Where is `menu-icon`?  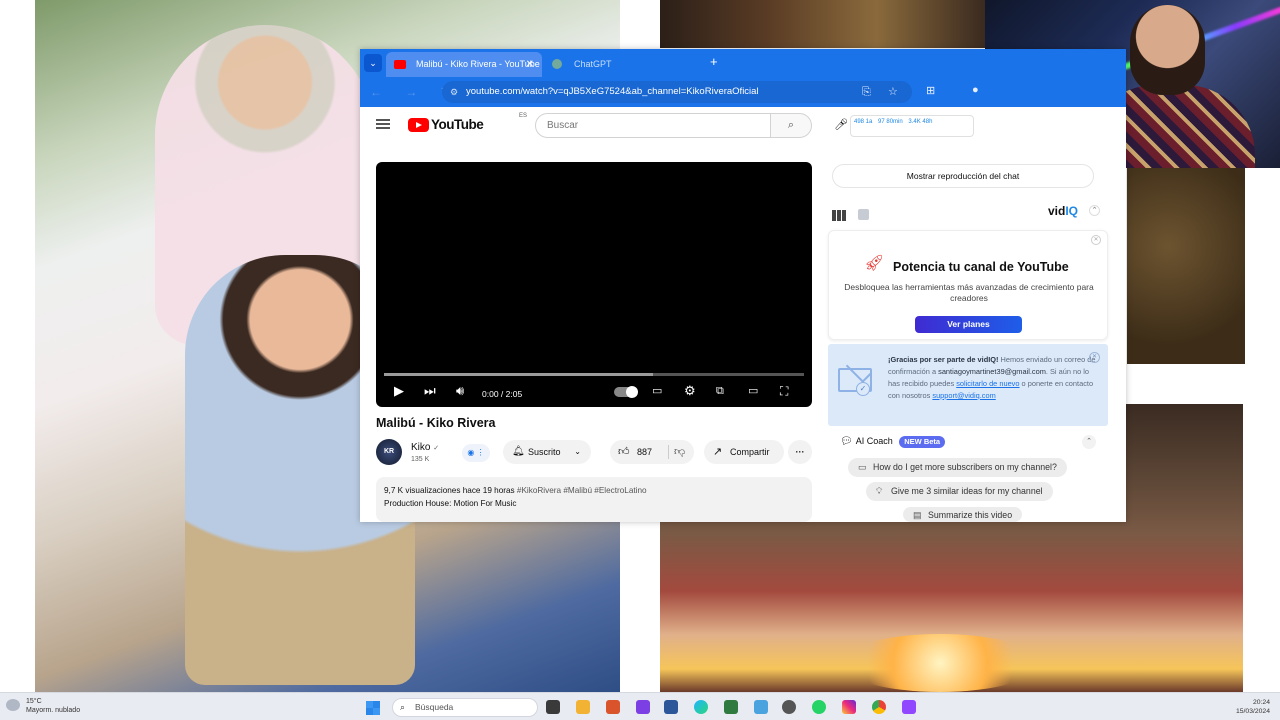
menu-icon is located at coordinates (383, 124).